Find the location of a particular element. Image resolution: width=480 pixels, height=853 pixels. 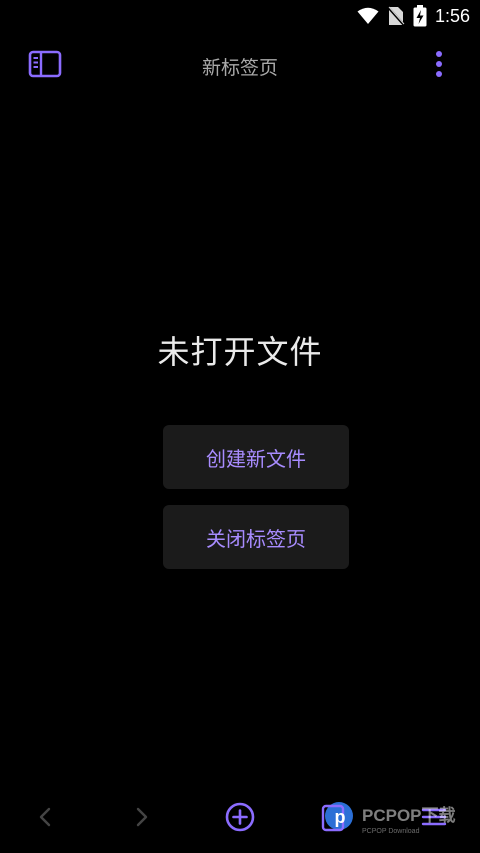

status-bar: 1:56 is located at coordinates (240, 16).